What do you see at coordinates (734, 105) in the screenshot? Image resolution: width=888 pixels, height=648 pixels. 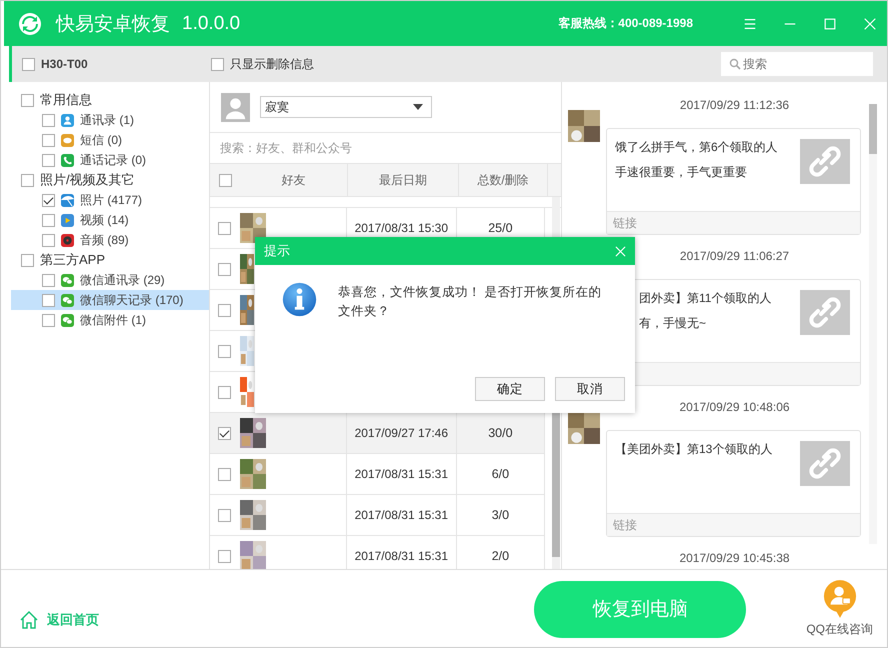 I see `message-time: 2017/09/29 11:12:36` at bounding box center [734, 105].